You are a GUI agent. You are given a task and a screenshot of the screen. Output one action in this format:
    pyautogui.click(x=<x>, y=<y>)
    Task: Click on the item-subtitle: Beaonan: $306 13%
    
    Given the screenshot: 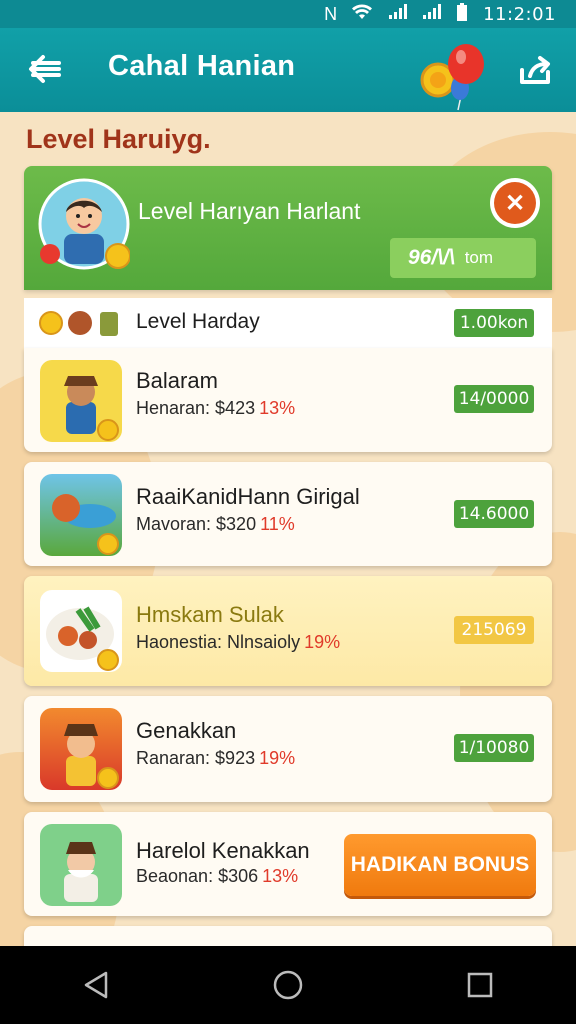 What is the action you would take?
    pyautogui.click(x=217, y=876)
    